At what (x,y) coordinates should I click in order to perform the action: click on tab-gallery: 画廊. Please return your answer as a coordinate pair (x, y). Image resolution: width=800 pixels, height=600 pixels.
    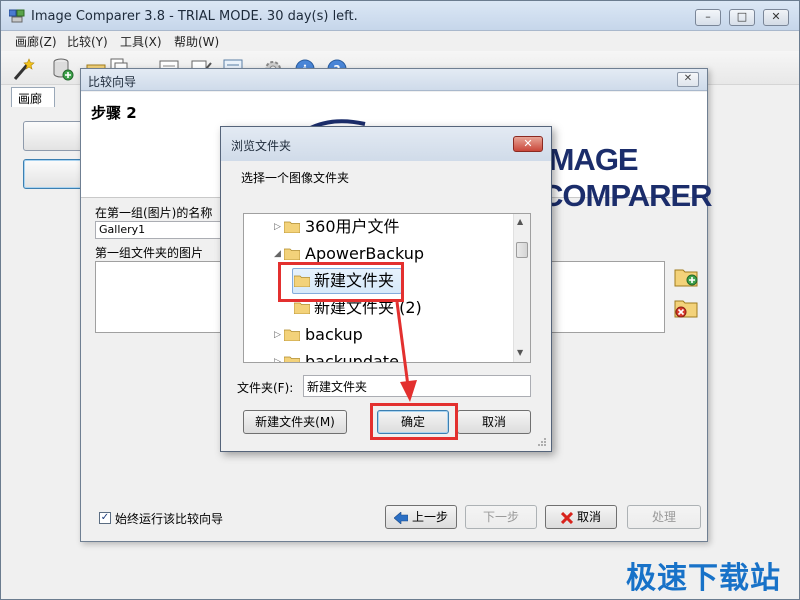
    Looking at the image, I should click on (33, 97).